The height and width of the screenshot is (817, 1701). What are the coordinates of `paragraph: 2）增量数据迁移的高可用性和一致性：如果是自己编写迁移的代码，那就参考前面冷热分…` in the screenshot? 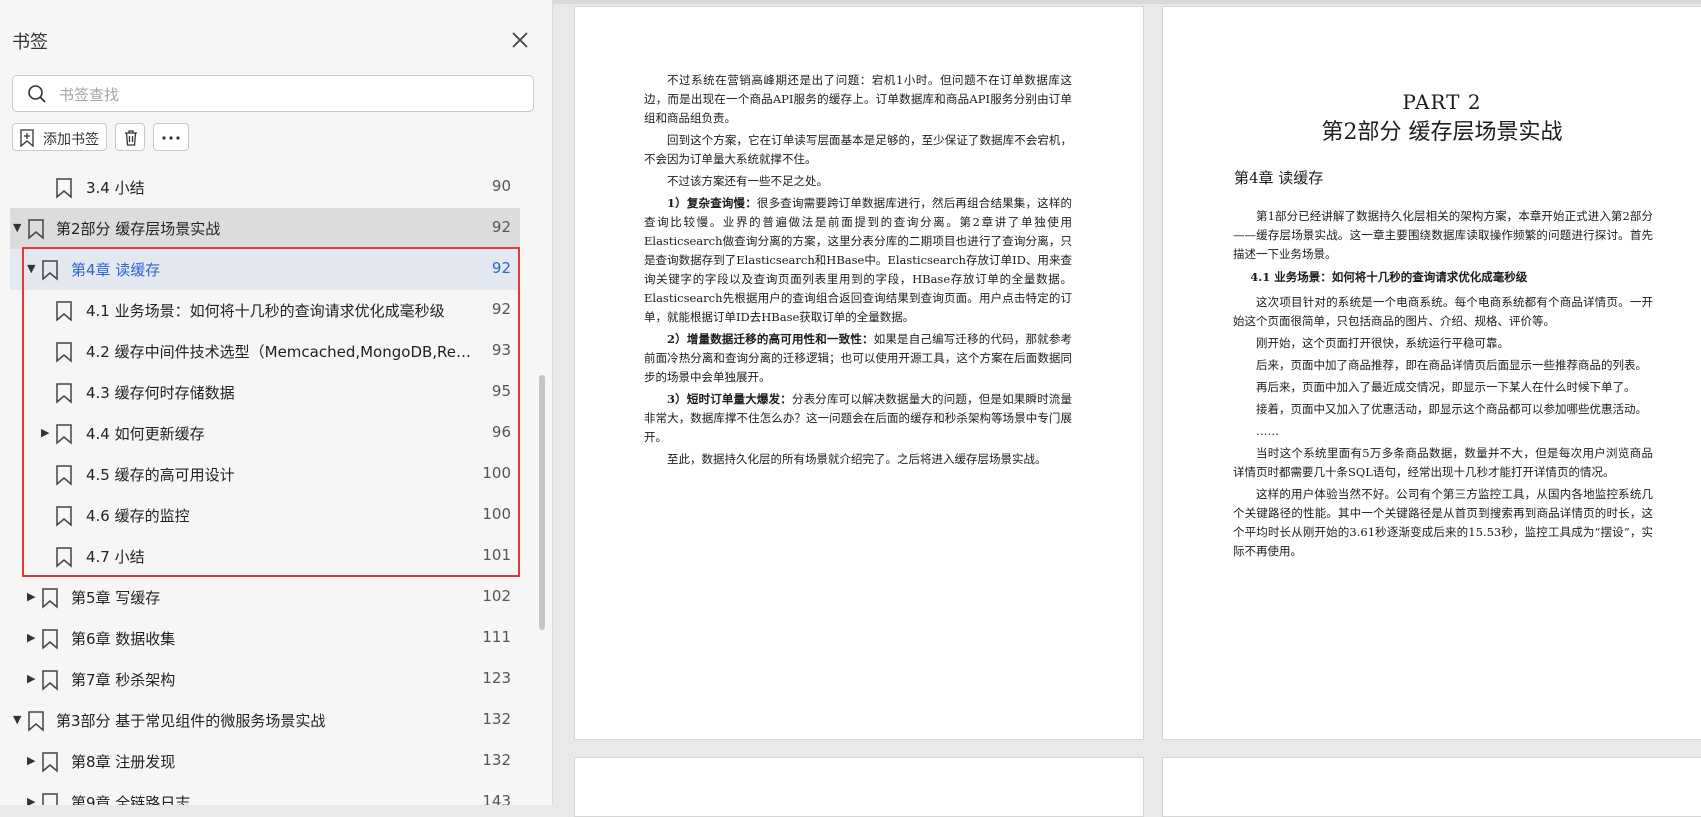 It's located at (858, 358).